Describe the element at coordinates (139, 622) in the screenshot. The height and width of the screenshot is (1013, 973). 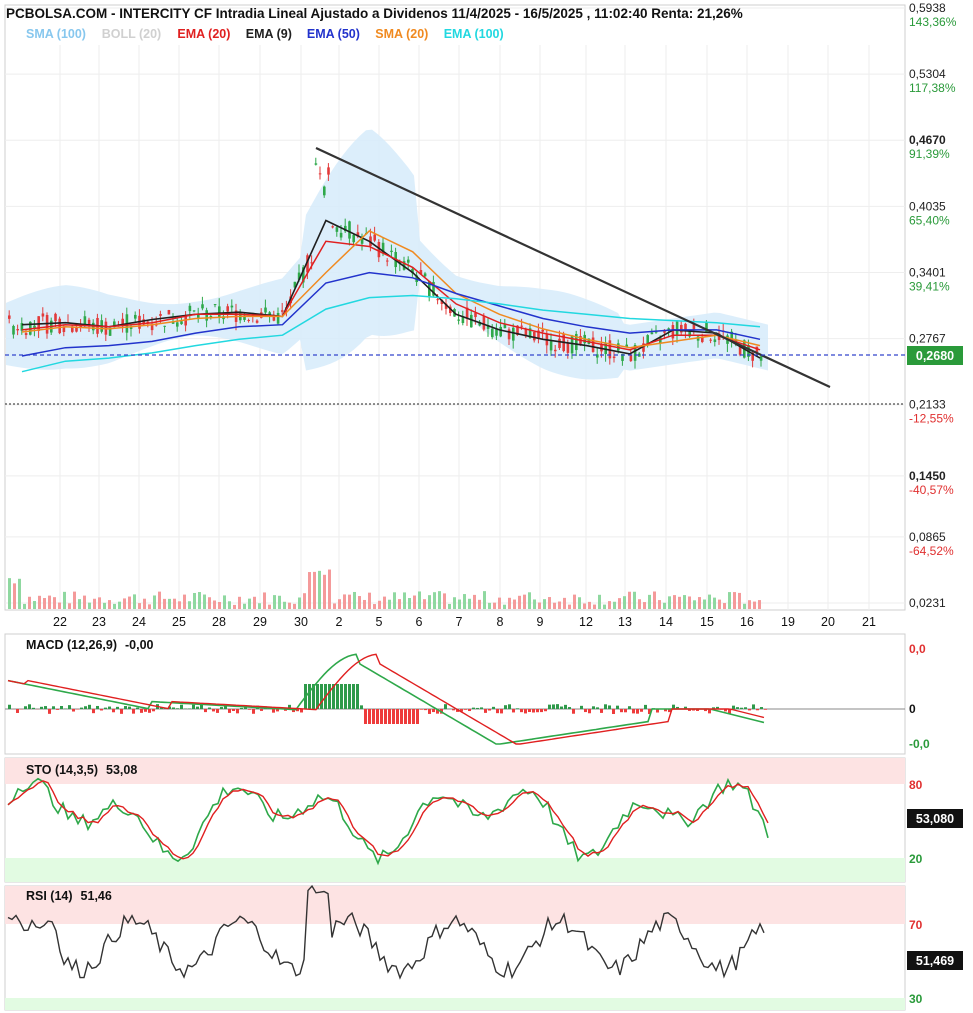
I see `date-tick: 24` at that location.